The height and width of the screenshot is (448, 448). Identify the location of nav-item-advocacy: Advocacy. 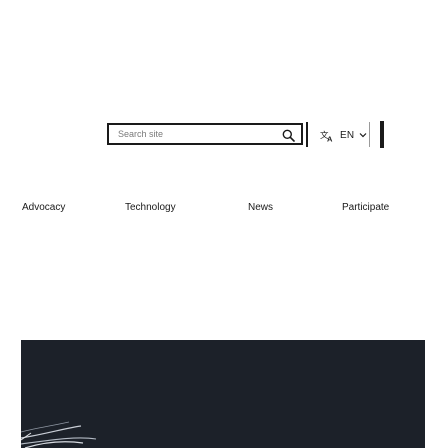
(43, 207).